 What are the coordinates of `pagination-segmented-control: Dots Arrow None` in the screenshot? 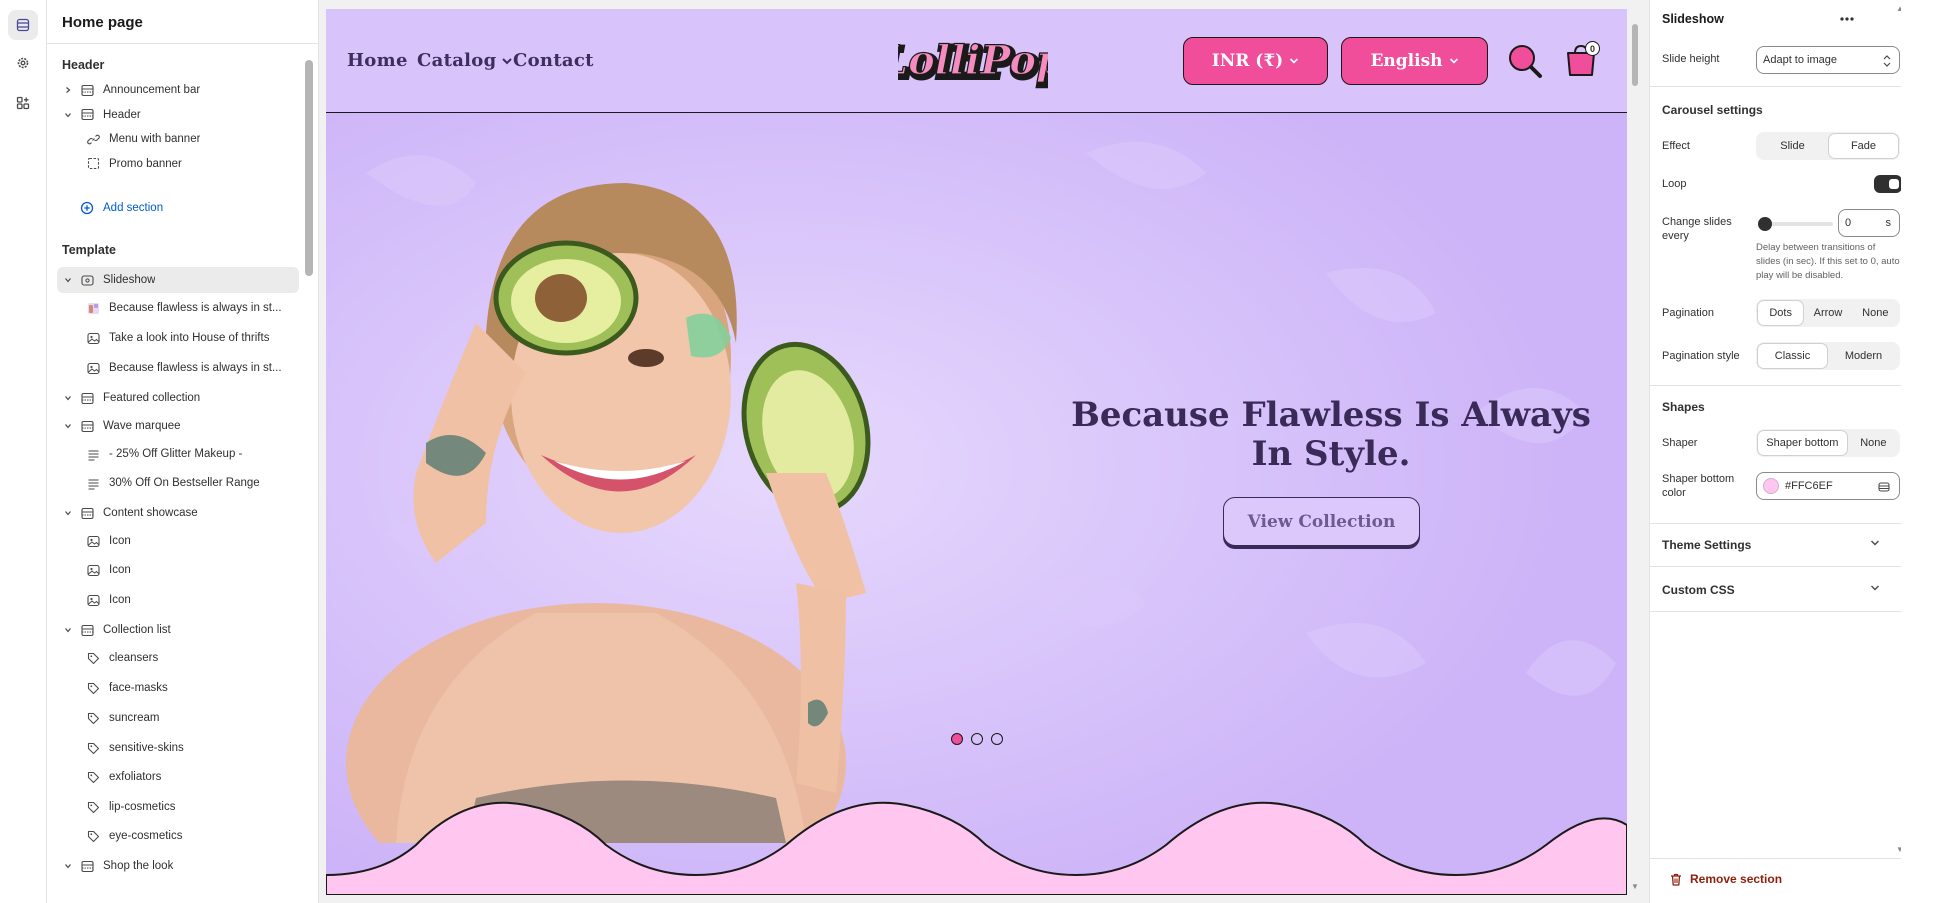 It's located at (1828, 313).